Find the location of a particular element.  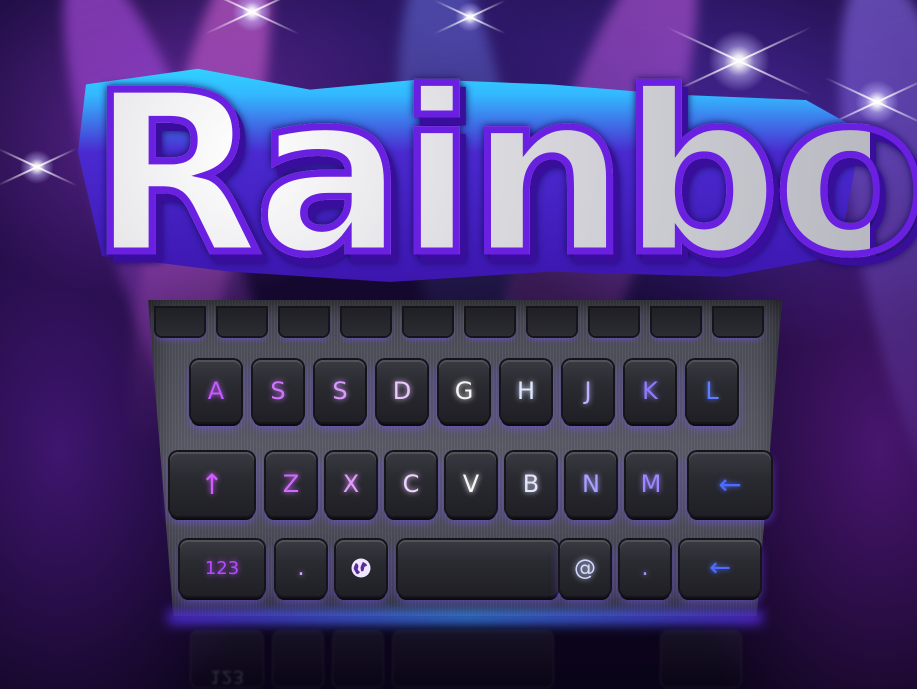

key-g-label: G is located at coordinates (464, 391).